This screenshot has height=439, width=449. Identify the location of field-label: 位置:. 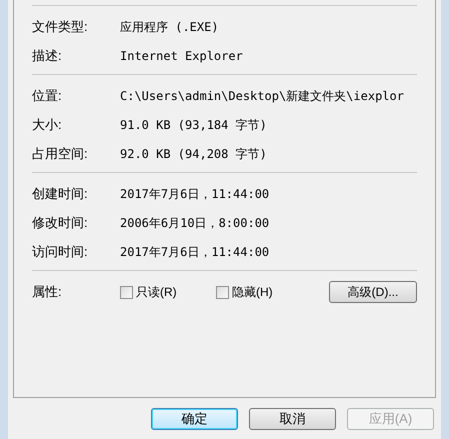
(47, 95).